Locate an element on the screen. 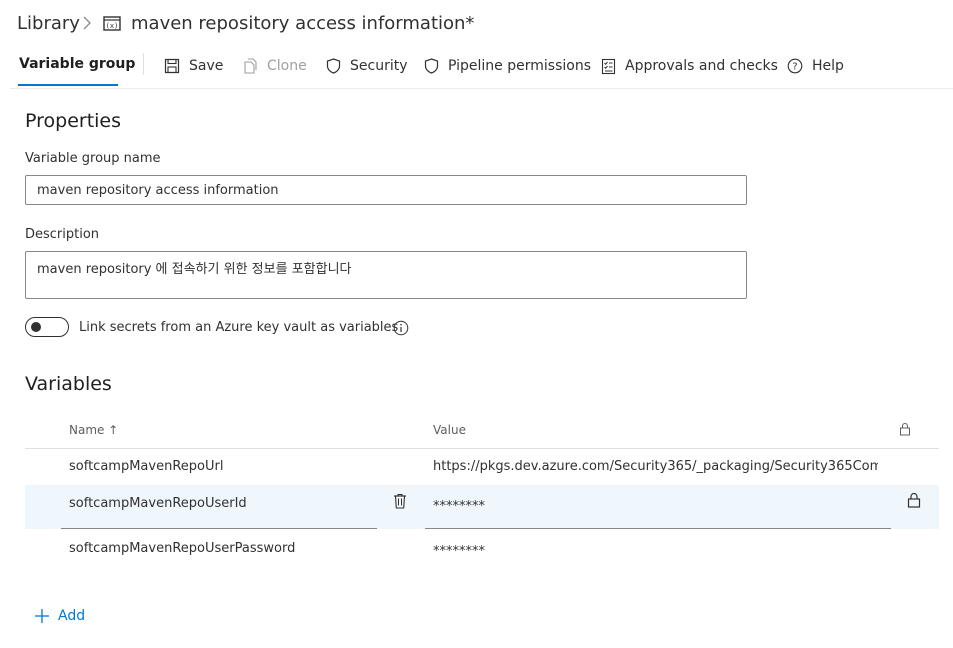 The height and width of the screenshot is (648, 953). add-variable-button: Add is located at coordinates (59, 616).